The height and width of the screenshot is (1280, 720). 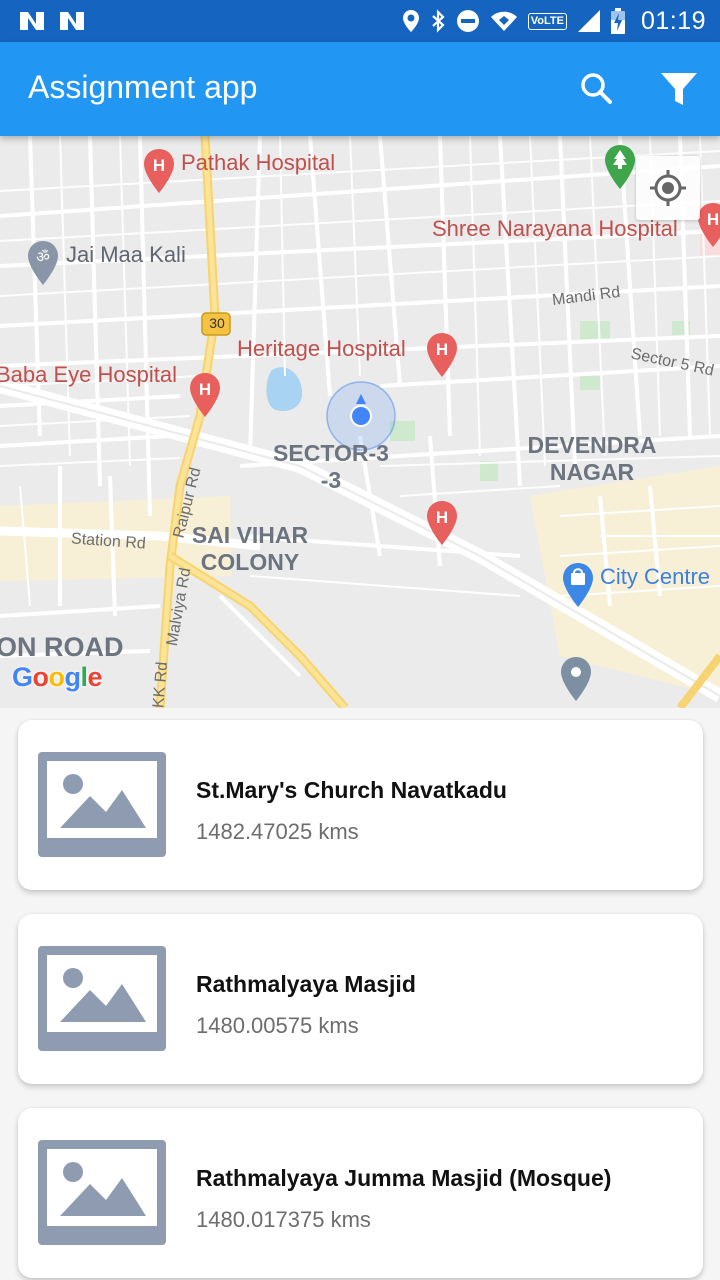 I want to click on my-location-button, so click(x=668, y=188).